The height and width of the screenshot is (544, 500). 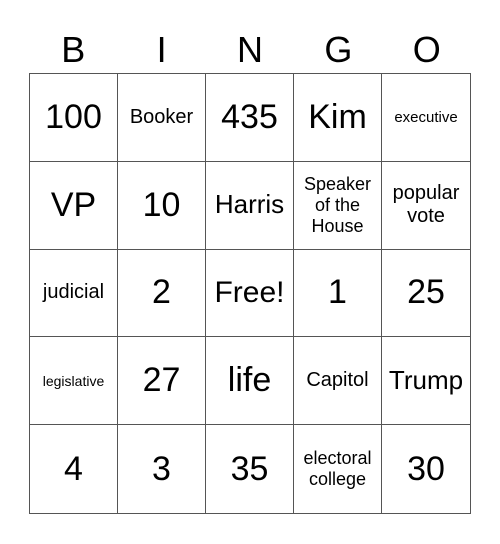 I want to click on bingo-cell: Speaker of the House, so click(x=338, y=205).